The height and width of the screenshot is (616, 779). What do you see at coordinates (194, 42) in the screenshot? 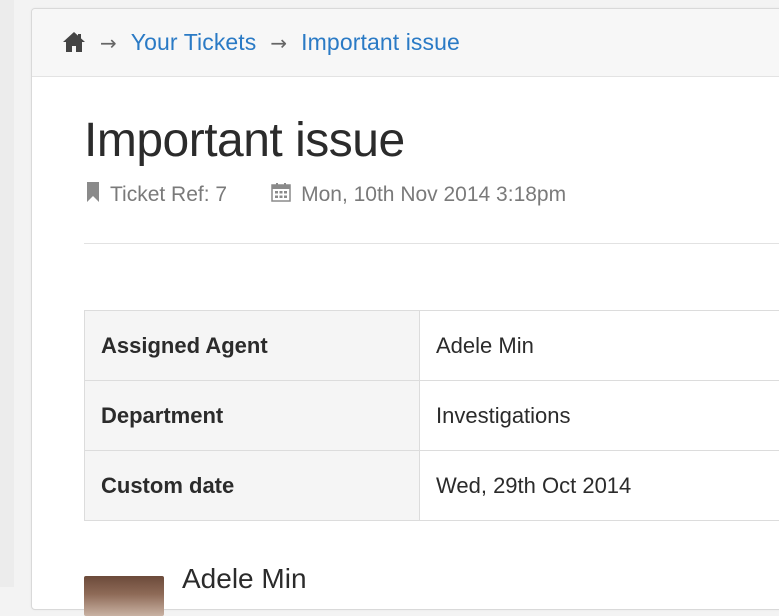
I see `breadcrumb-your-tickets-link: Your Tickets` at bounding box center [194, 42].